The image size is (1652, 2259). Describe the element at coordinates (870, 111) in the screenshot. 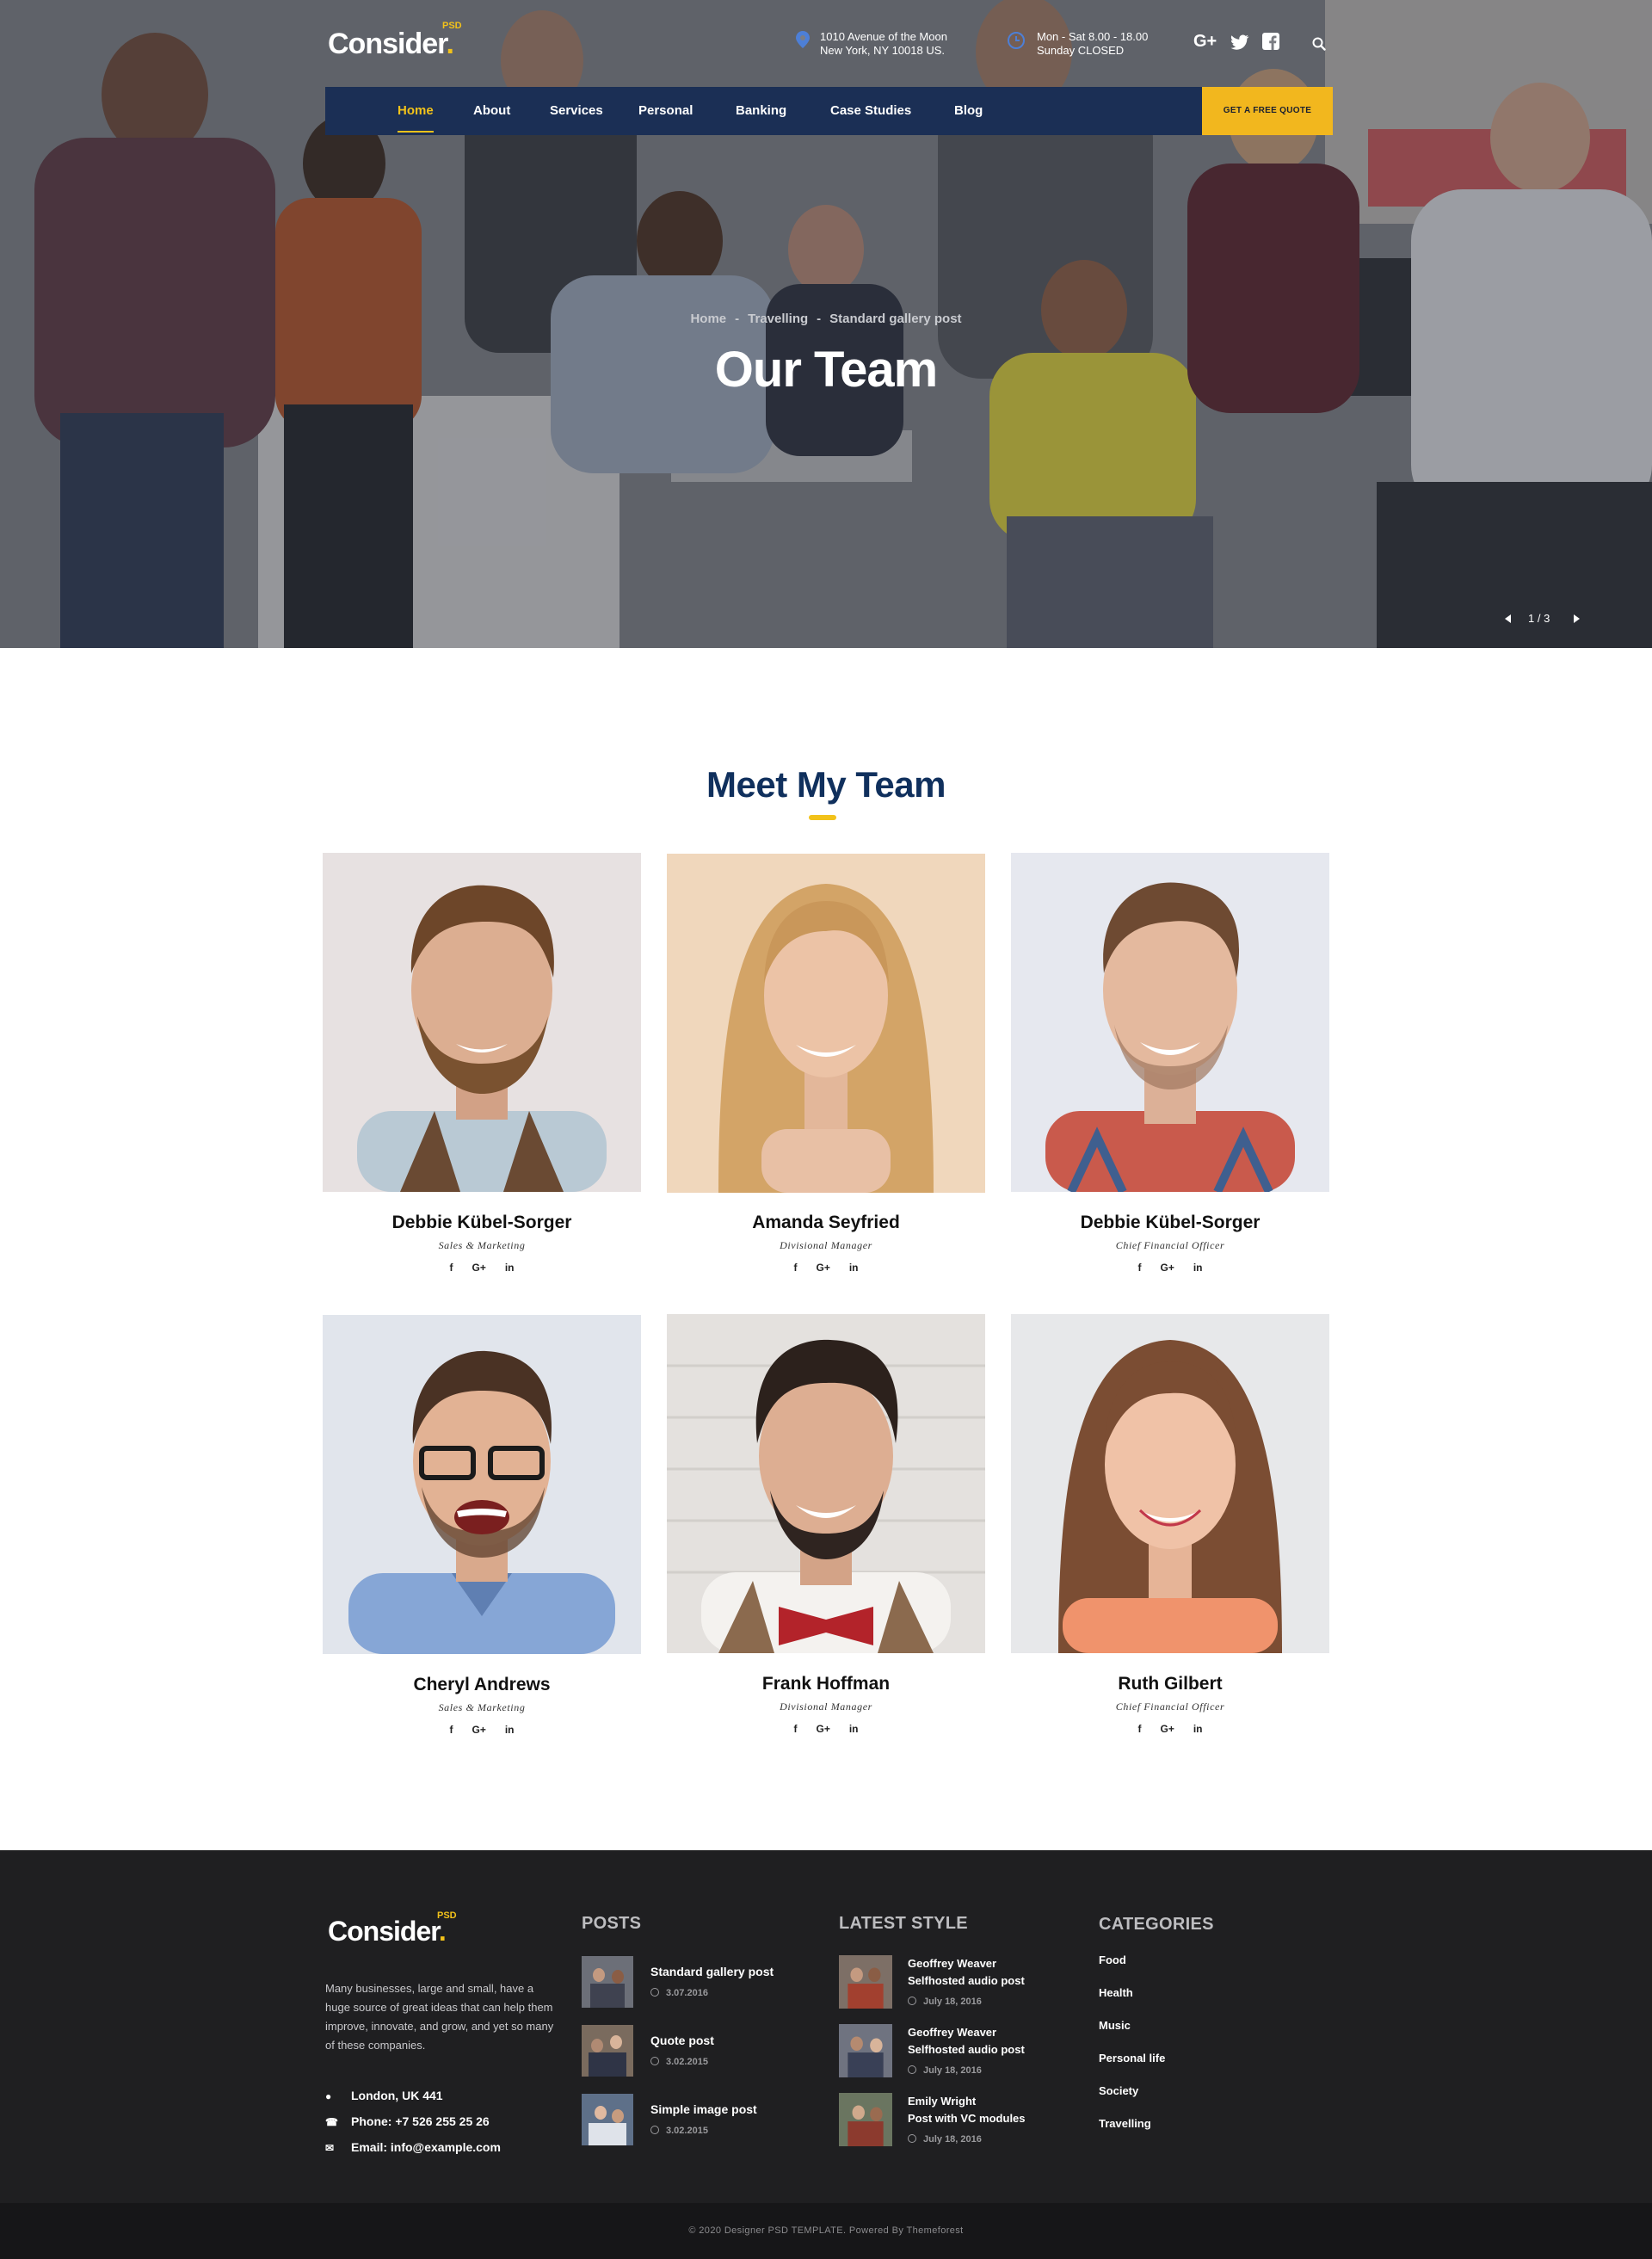

I see `nav-case-studies: Case Studies` at that location.